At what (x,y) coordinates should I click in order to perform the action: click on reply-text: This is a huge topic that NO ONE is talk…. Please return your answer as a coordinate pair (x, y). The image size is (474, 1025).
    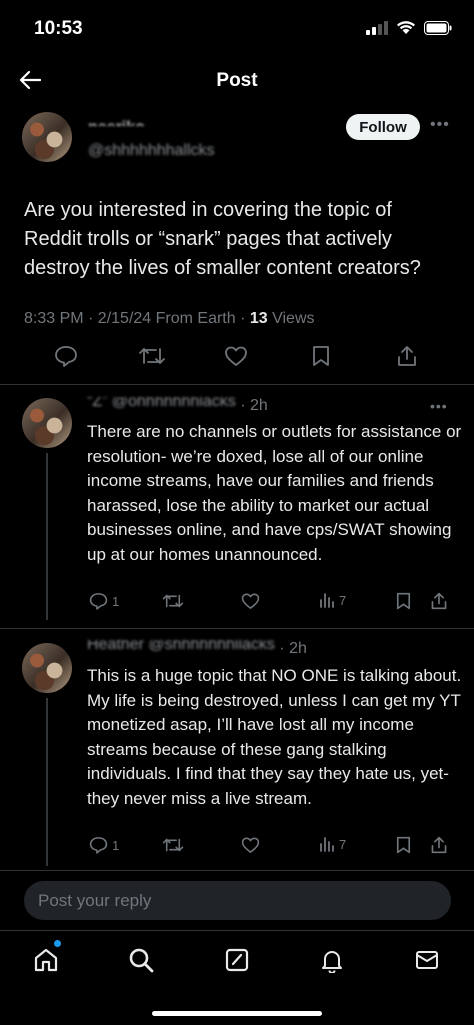
    Looking at the image, I should click on (274, 737).